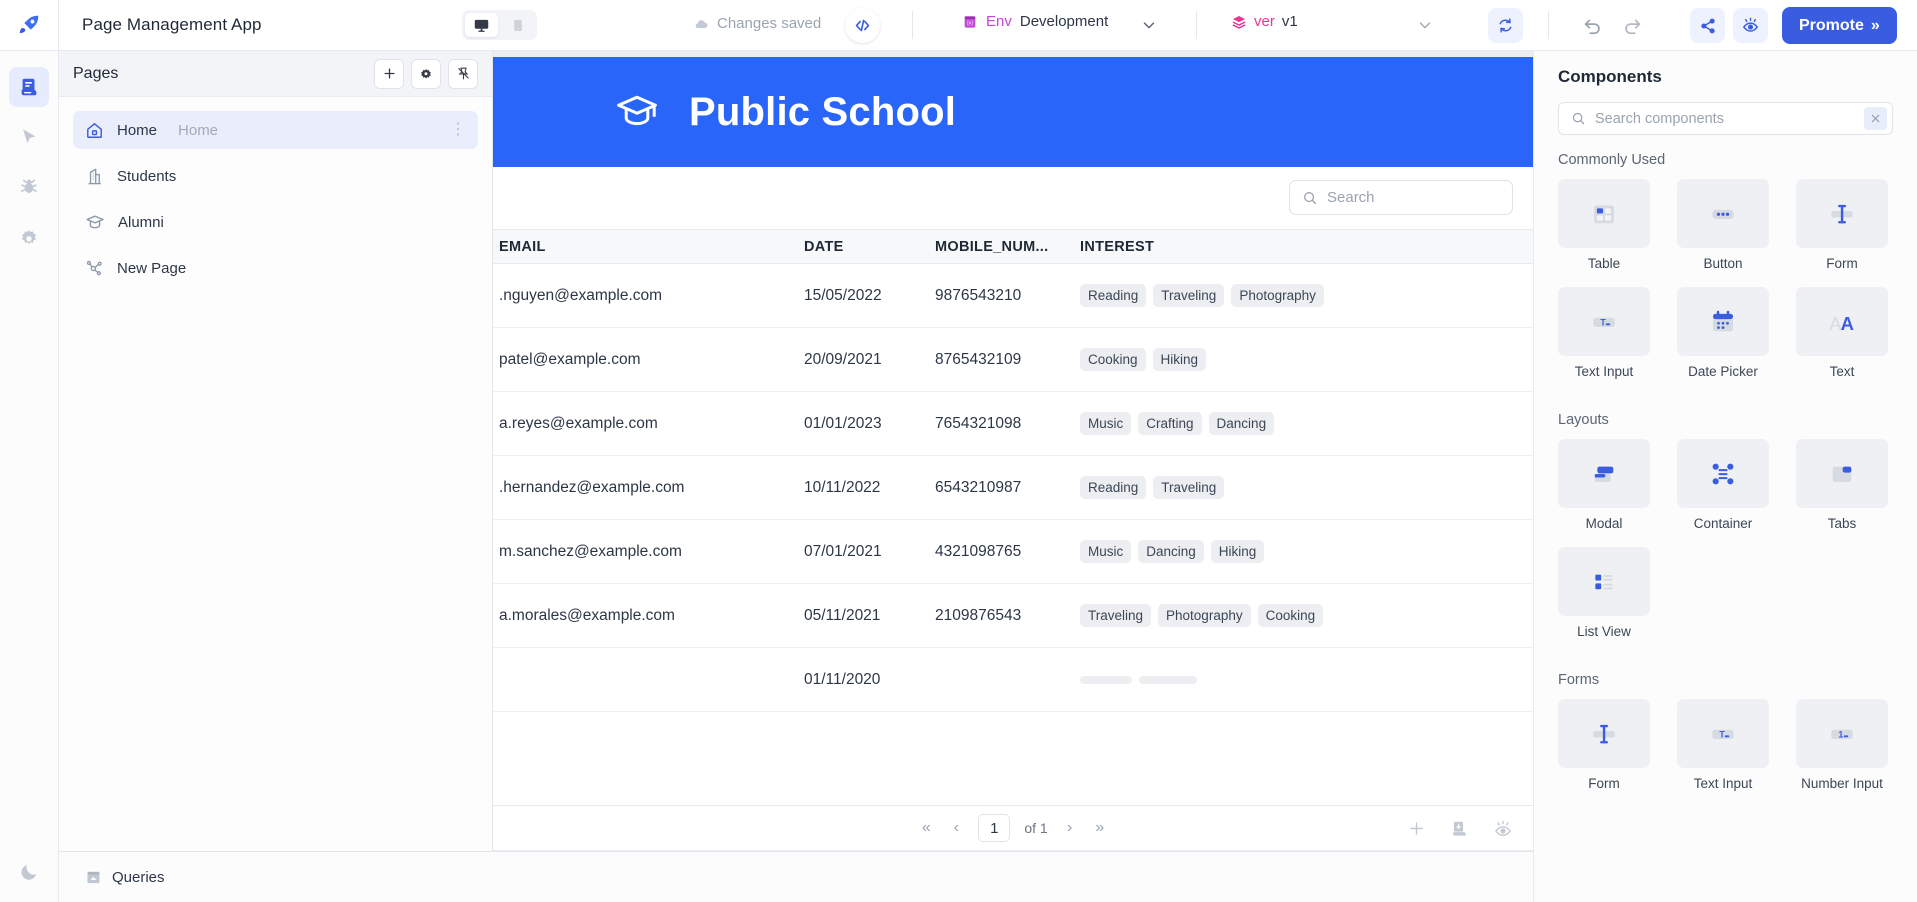  What do you see at coordinates (1070, 828) in the screenshot?
I see `next-page-button: ›` at bounding box center [1070, 828].